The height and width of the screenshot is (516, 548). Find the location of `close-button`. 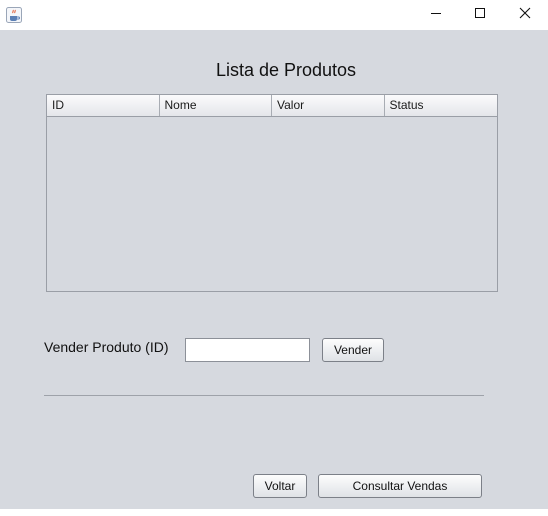

close-button is located at coordinates (525, 15).